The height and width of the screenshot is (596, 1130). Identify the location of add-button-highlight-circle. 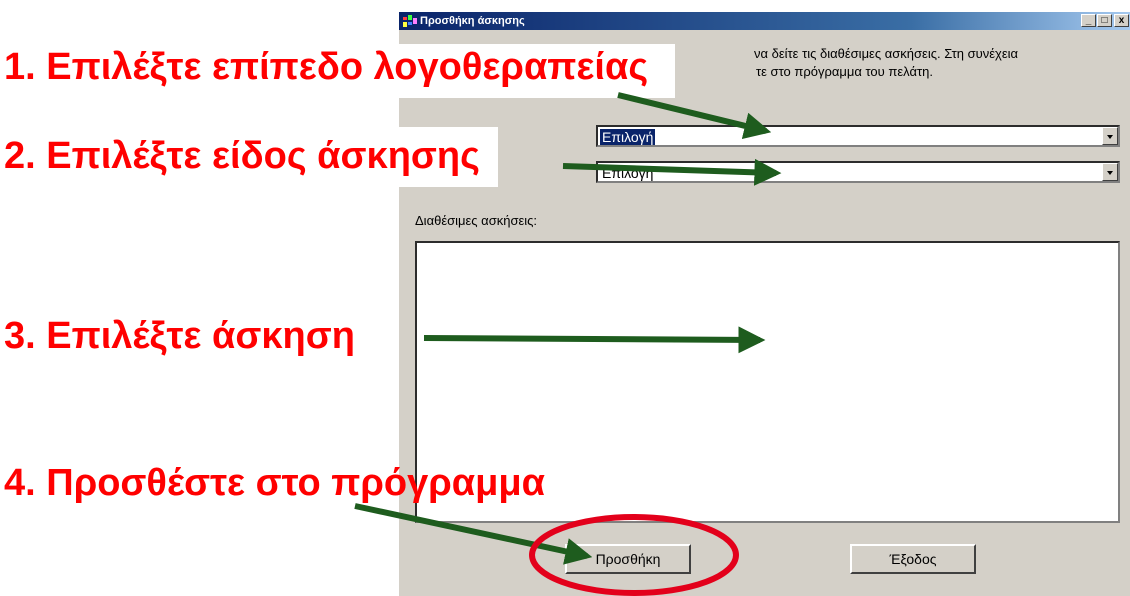
(634, 555).